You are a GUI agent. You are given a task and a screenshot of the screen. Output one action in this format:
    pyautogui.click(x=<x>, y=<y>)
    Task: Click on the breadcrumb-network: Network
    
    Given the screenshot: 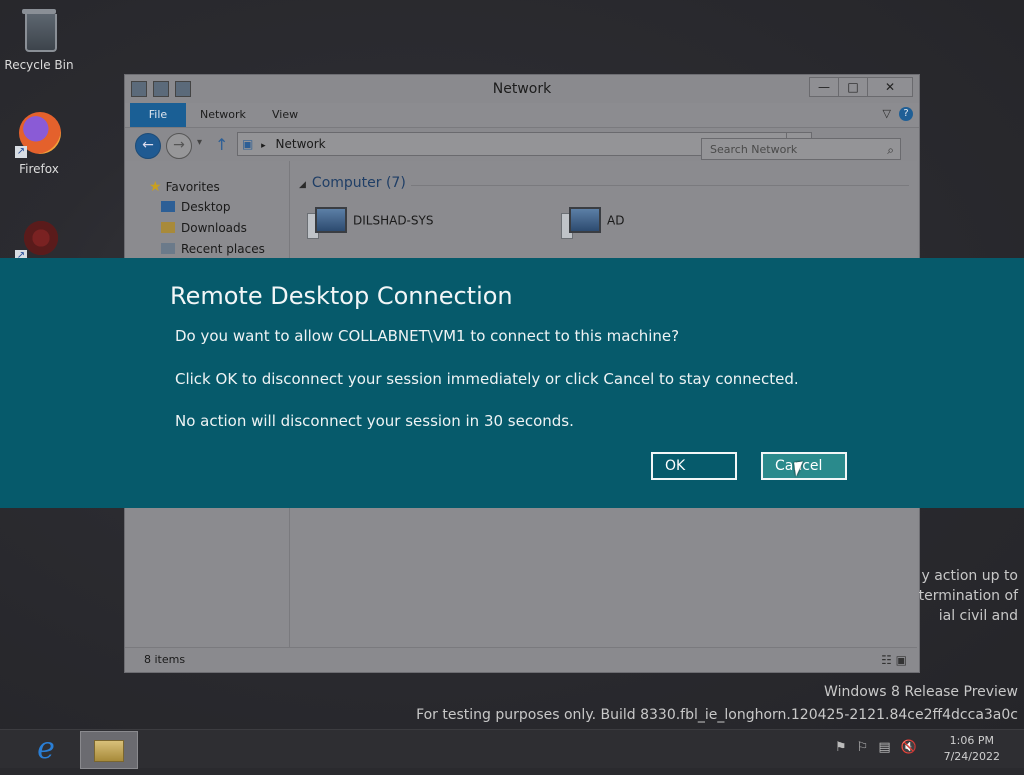 What is the action you would take?
    pyautogui.click(x=301, y=144)
    